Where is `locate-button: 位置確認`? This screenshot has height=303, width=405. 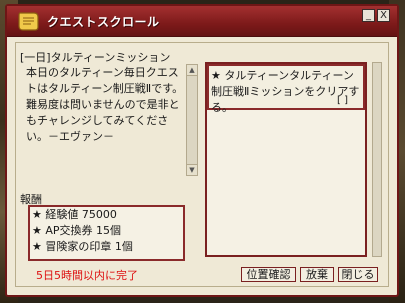
locate-button: 位置確認 is located at coordinates (268, 274).